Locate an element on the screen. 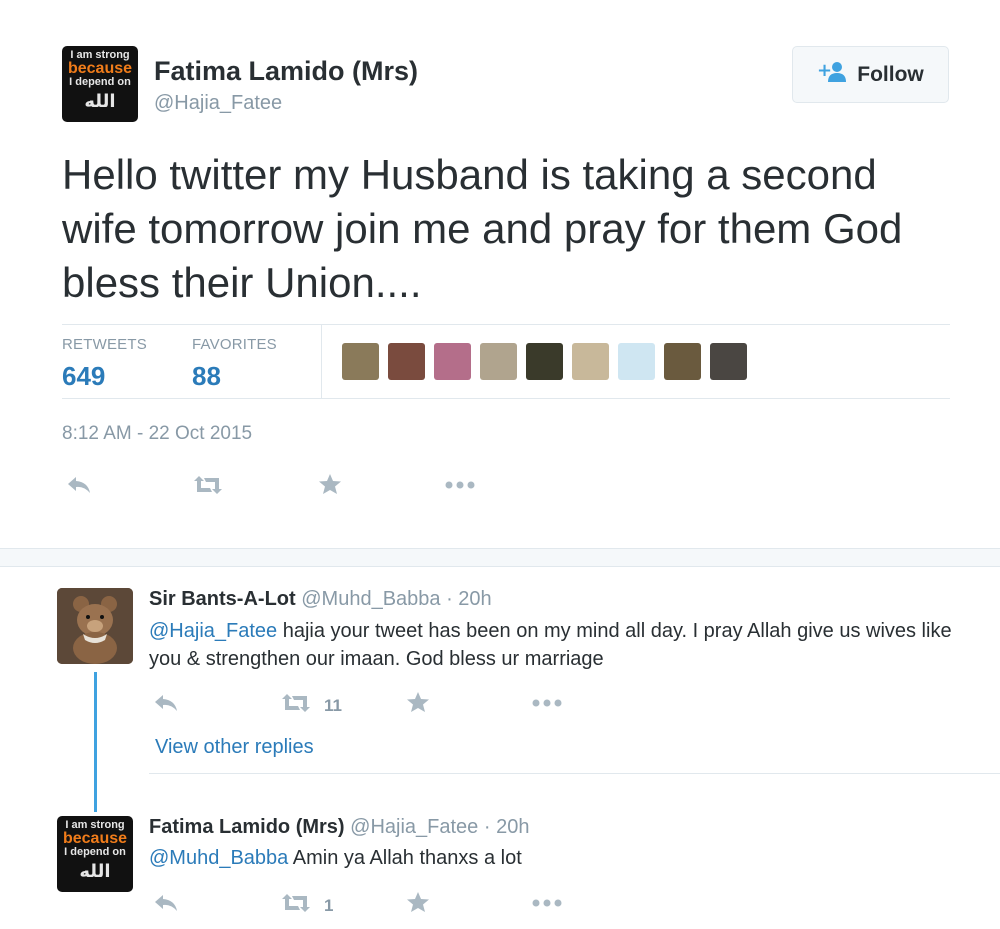 The image size is (1000, 929). retweets-stat: RETWEETS 649 is located at coordinates (104, 364).